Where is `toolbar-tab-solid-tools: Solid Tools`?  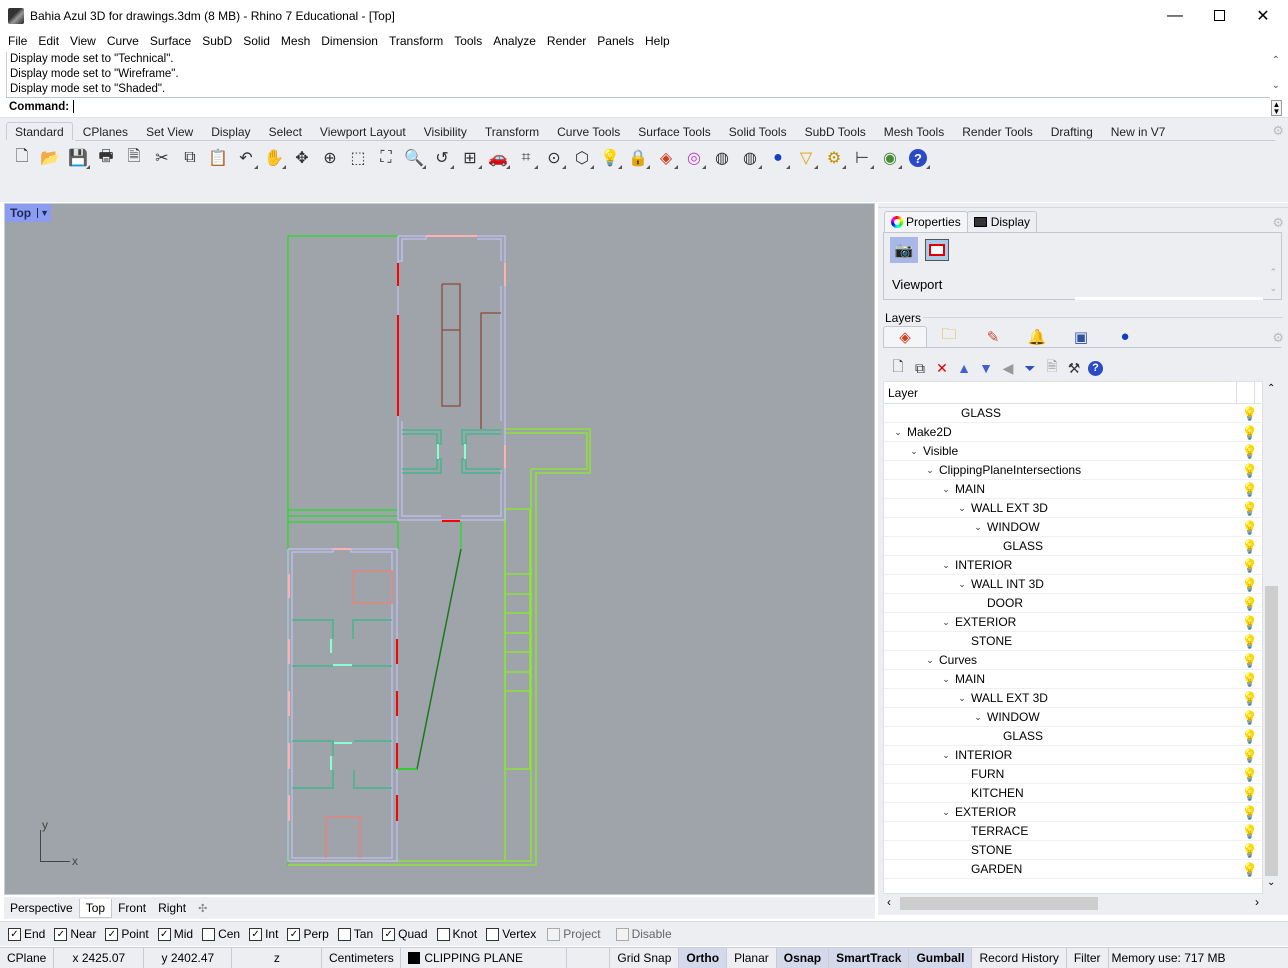
toolbar-tab-solid-tools: Solid Tools is located at coordinates (758, 131).